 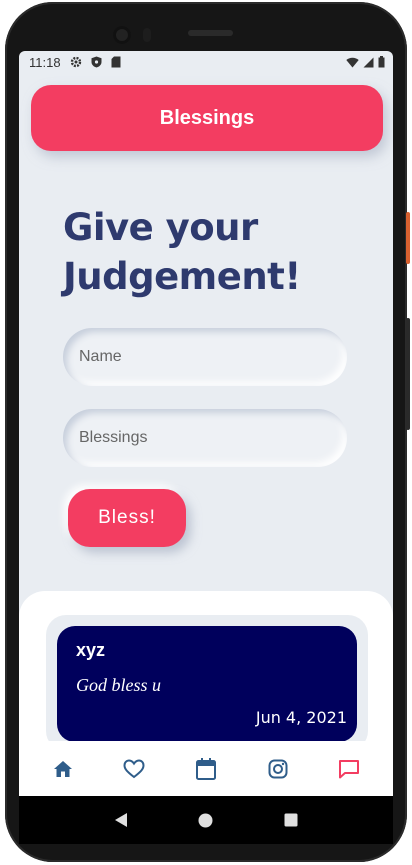 I want to click on shield-icon, so click(x=96, y=62).